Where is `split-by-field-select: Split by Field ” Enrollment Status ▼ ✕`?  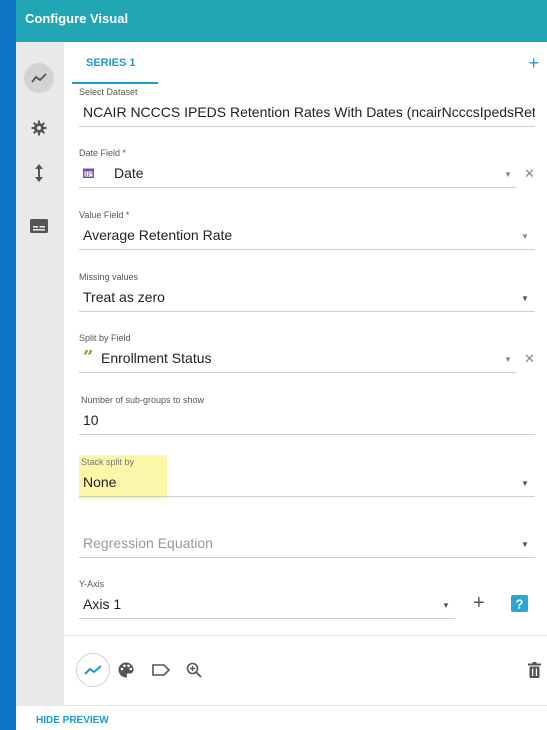
split-by-field-select: Split by Field ” Enrollment Status ▼ ✕ is located at coordinates (307, 353).